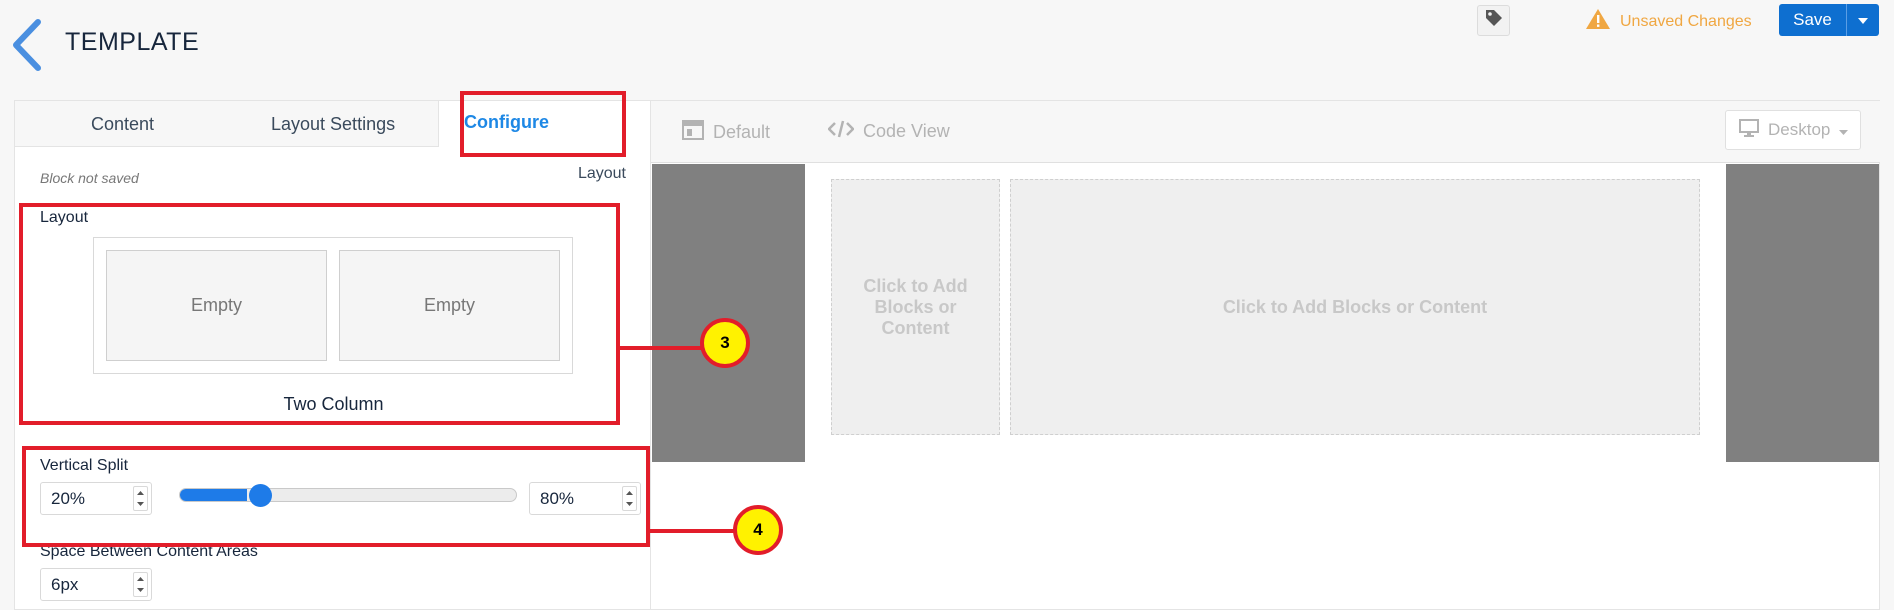 The image size is (1894, 610). What do you see at coordinates (122, 124) in the screenshot?
I see `tab-content: Content` at bounding box center [122, 124].